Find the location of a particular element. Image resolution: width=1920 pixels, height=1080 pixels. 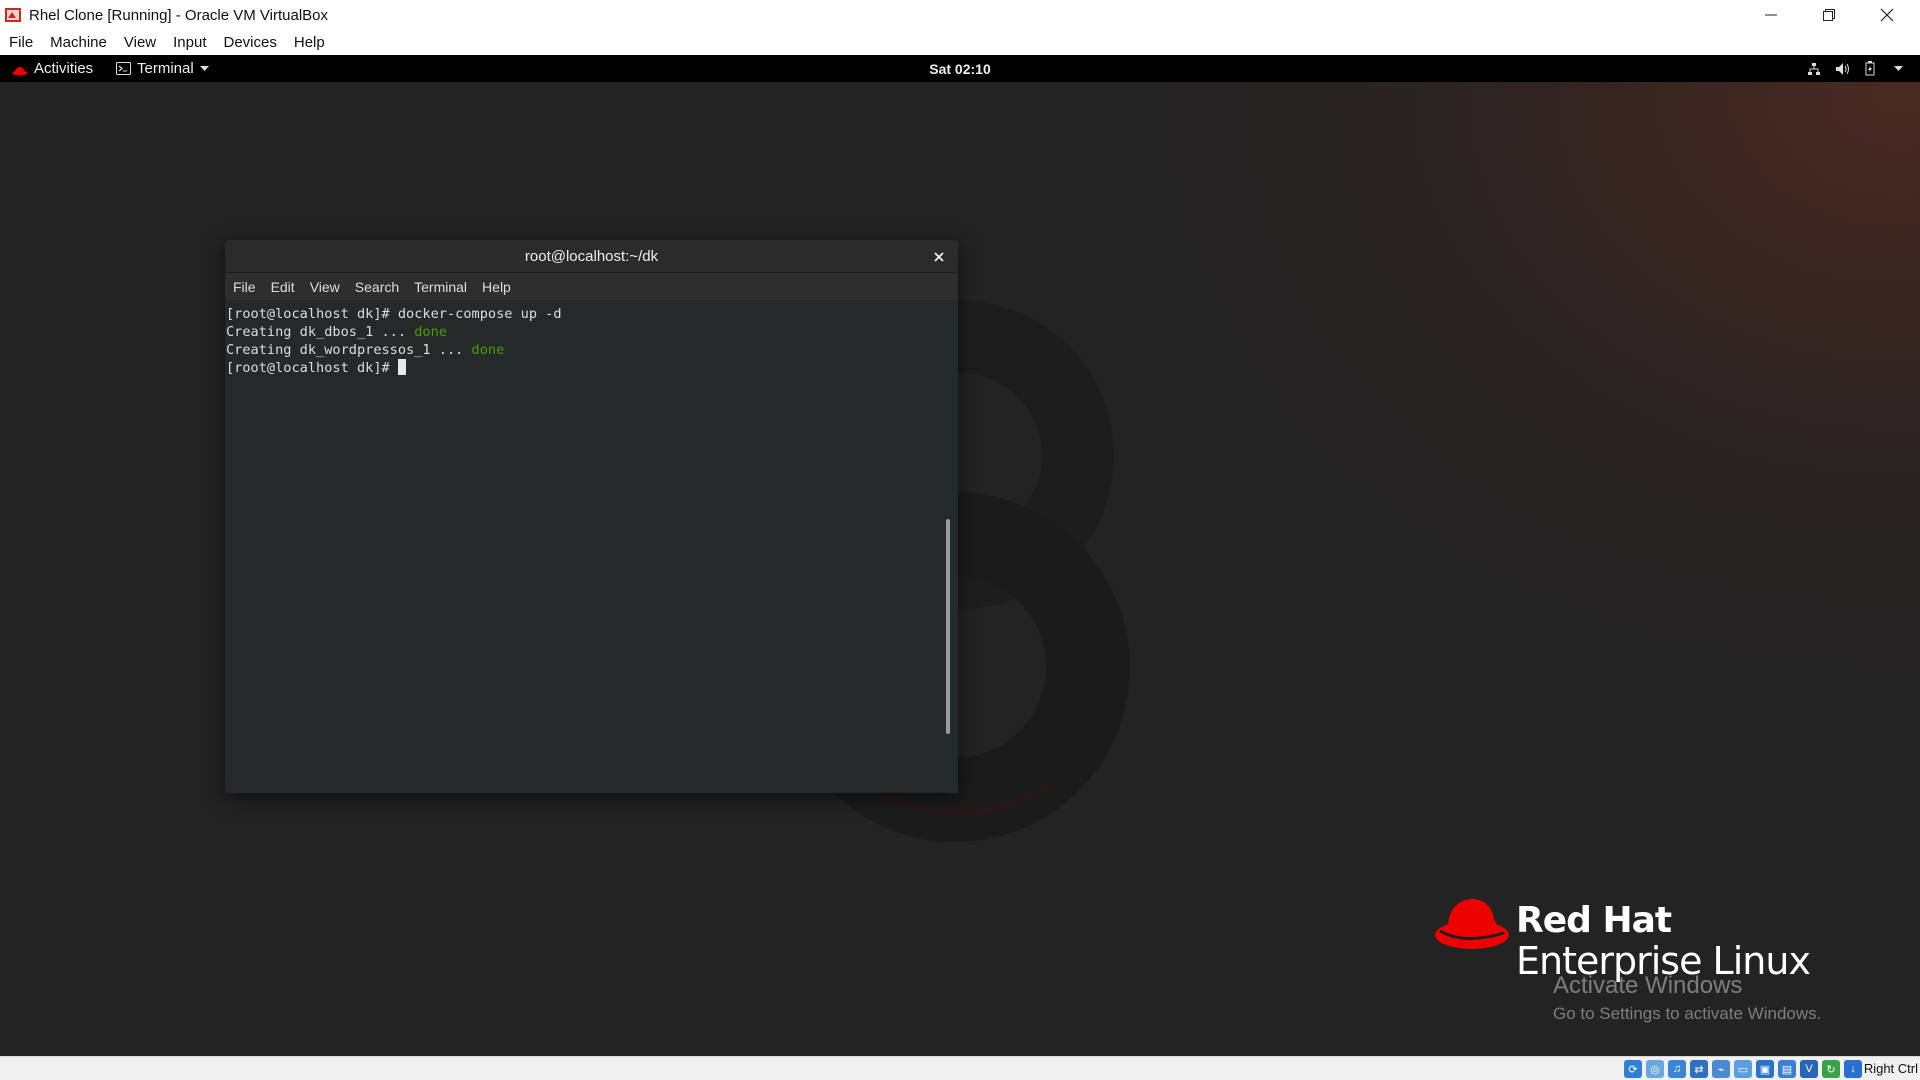

host-menu-file: File is located at coordinates (21, 42).